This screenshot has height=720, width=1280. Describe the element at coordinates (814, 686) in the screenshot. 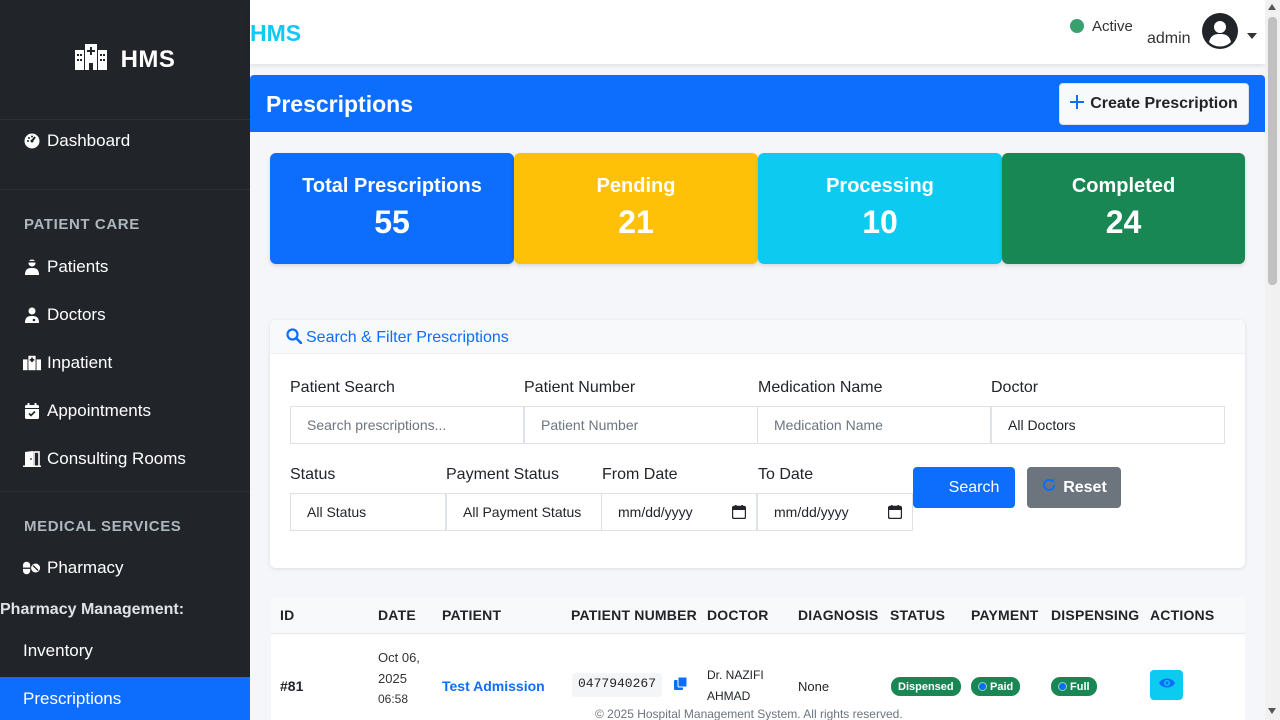

I see `diagnosis-value: None` at that location.